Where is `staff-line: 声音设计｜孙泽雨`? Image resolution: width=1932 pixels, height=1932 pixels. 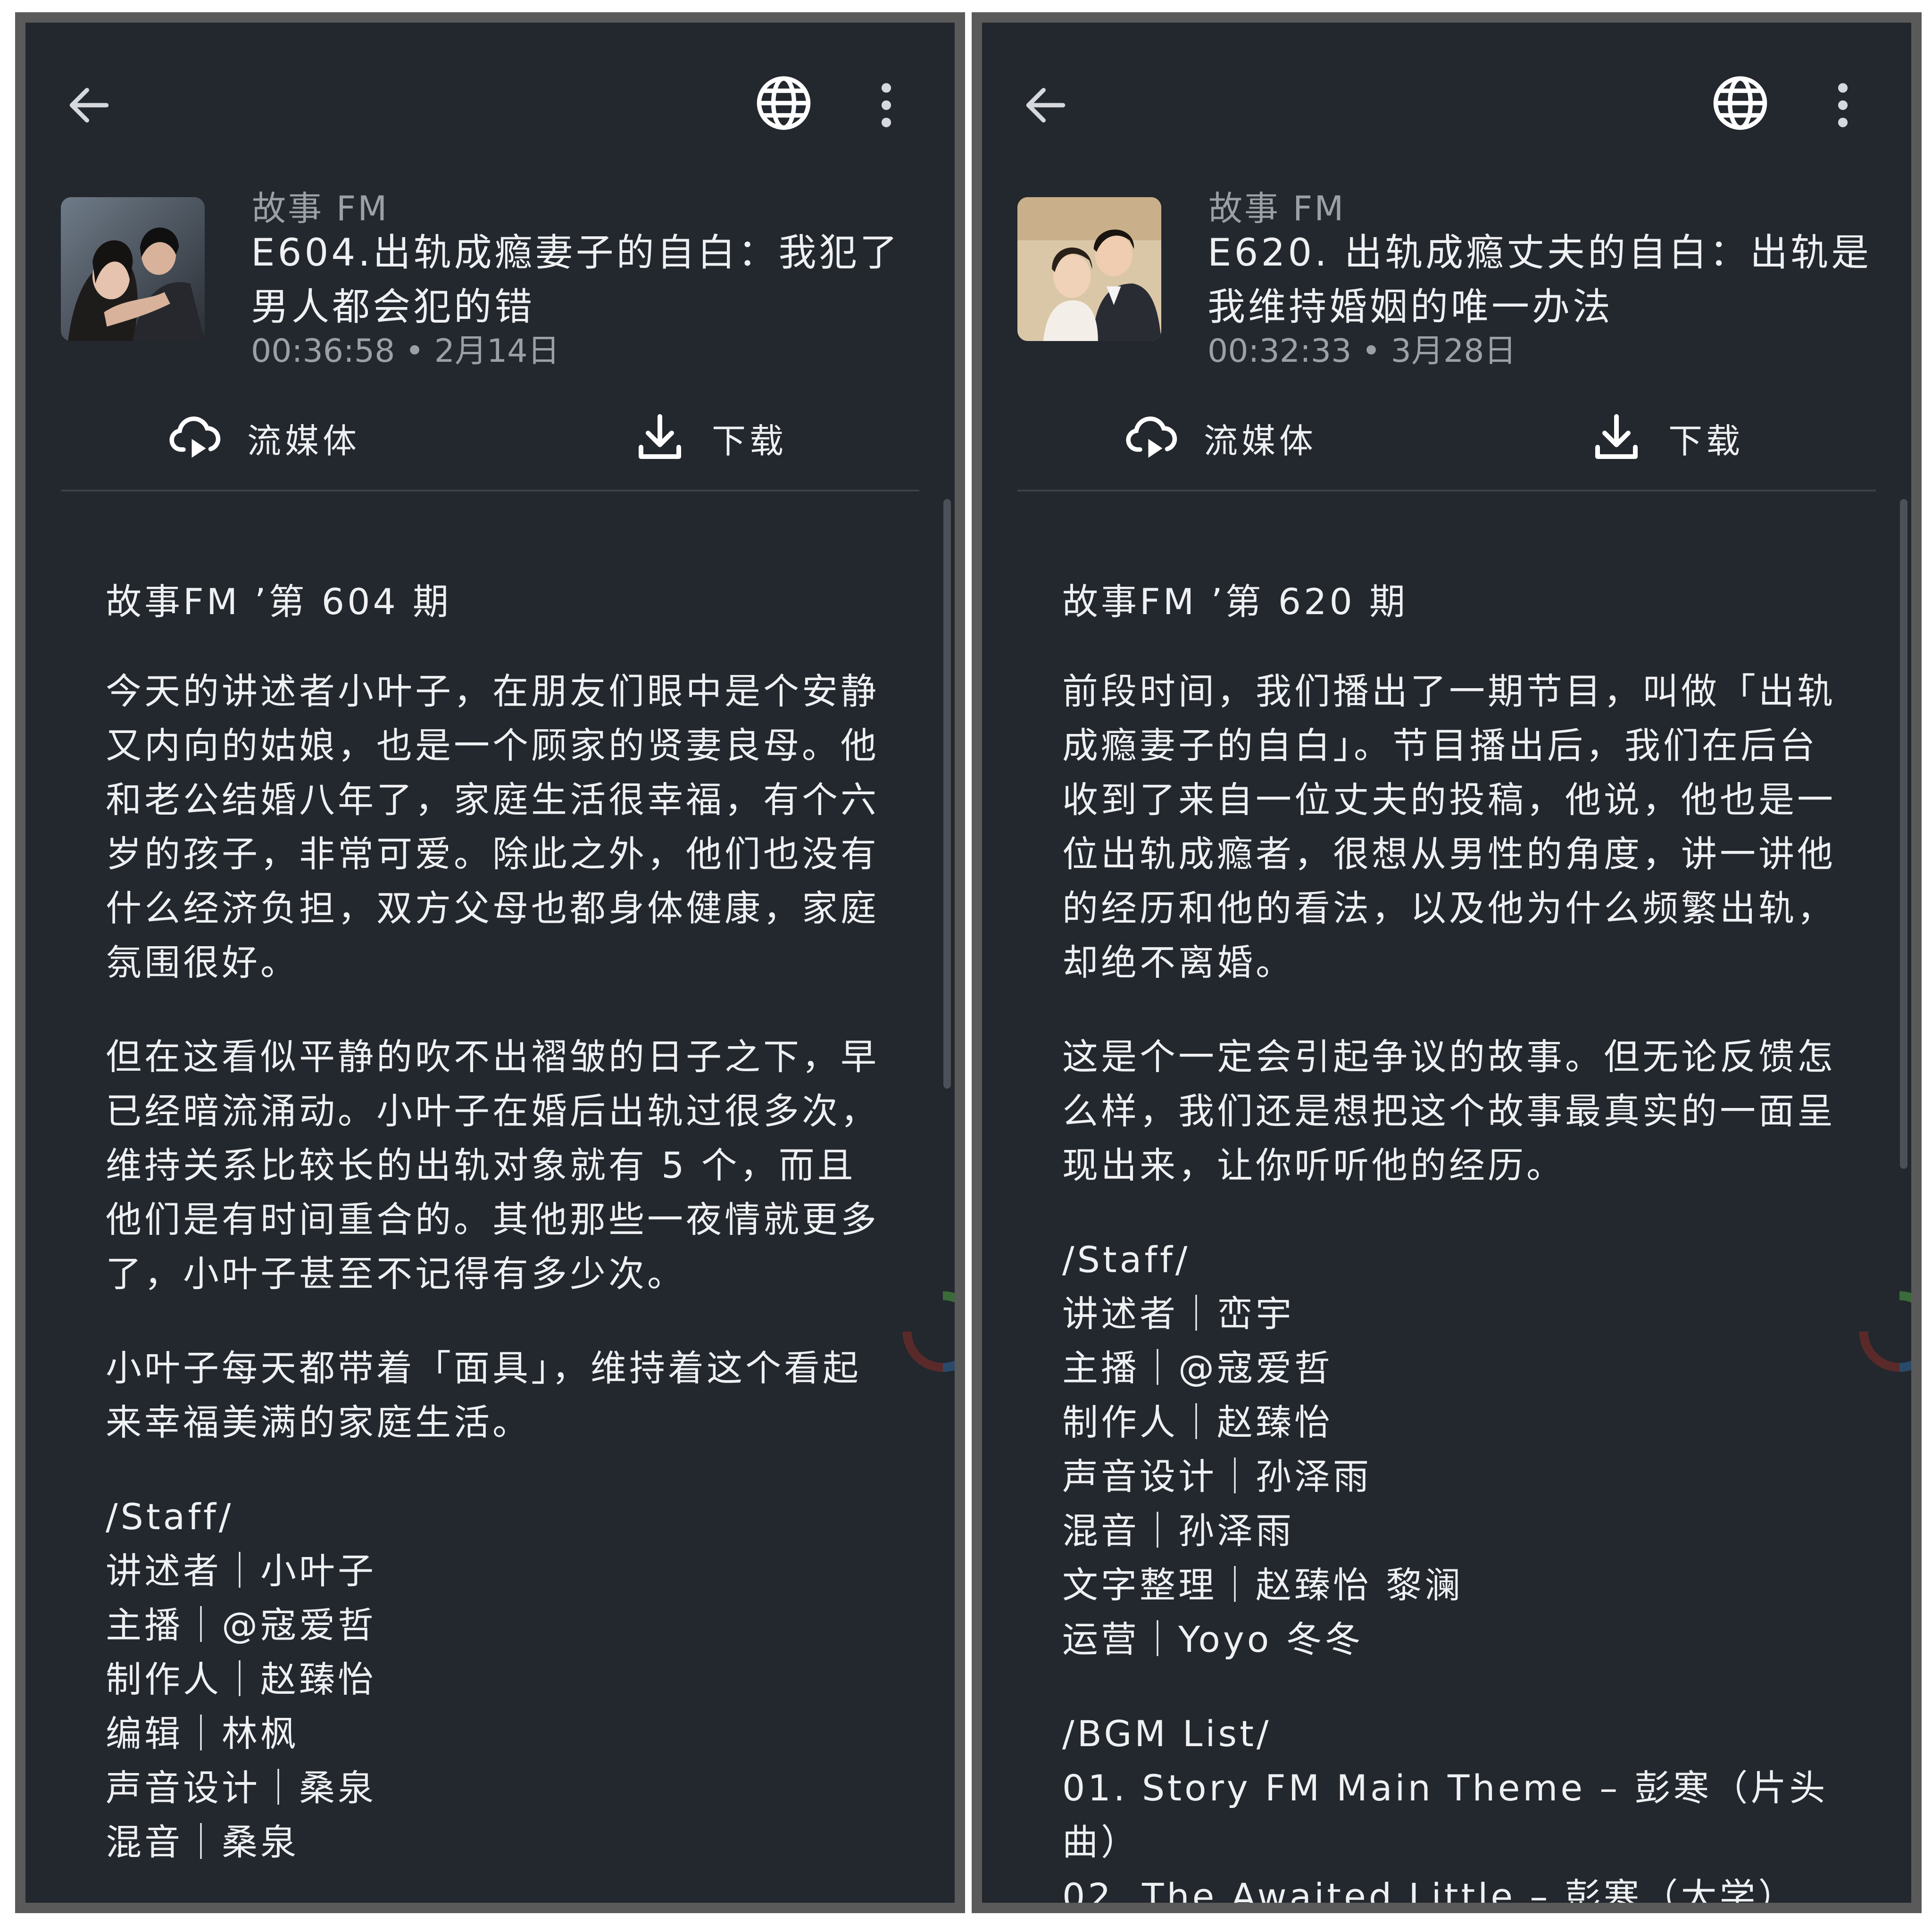
staff-line: 声音设计｜孙泽雨 is located at coordinates (1217, 1477).